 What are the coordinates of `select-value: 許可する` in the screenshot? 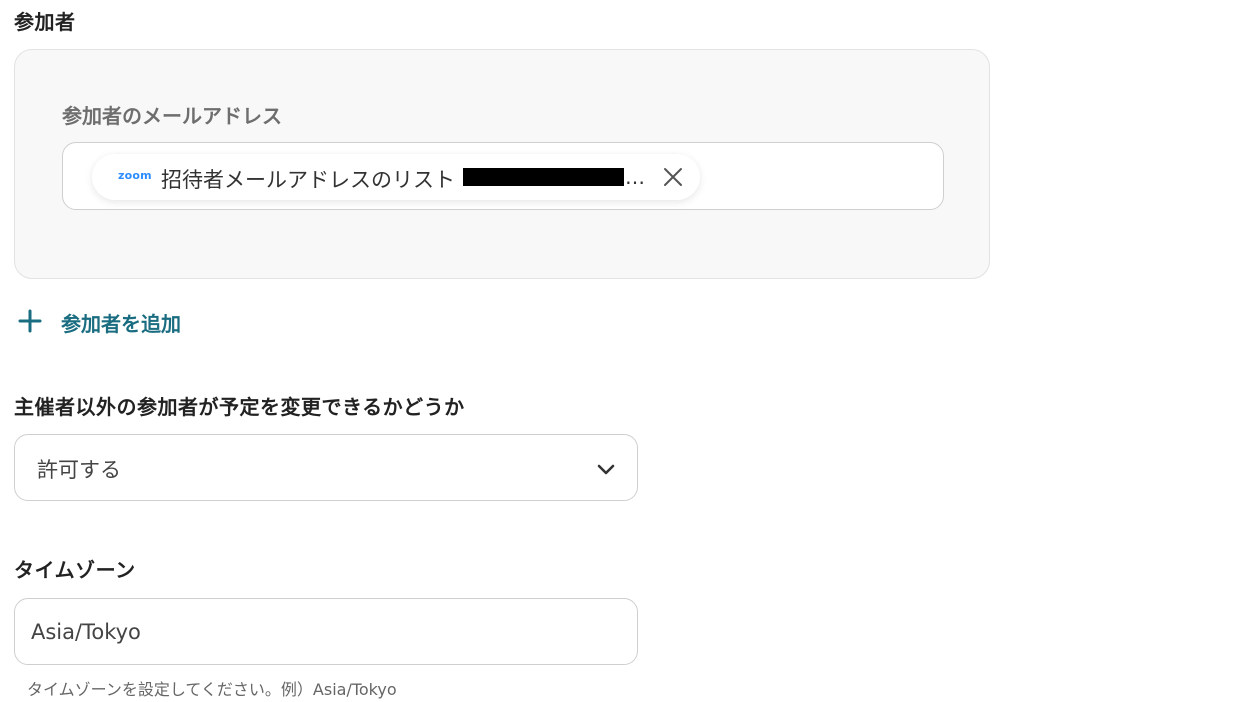 It's located at (79, 470).